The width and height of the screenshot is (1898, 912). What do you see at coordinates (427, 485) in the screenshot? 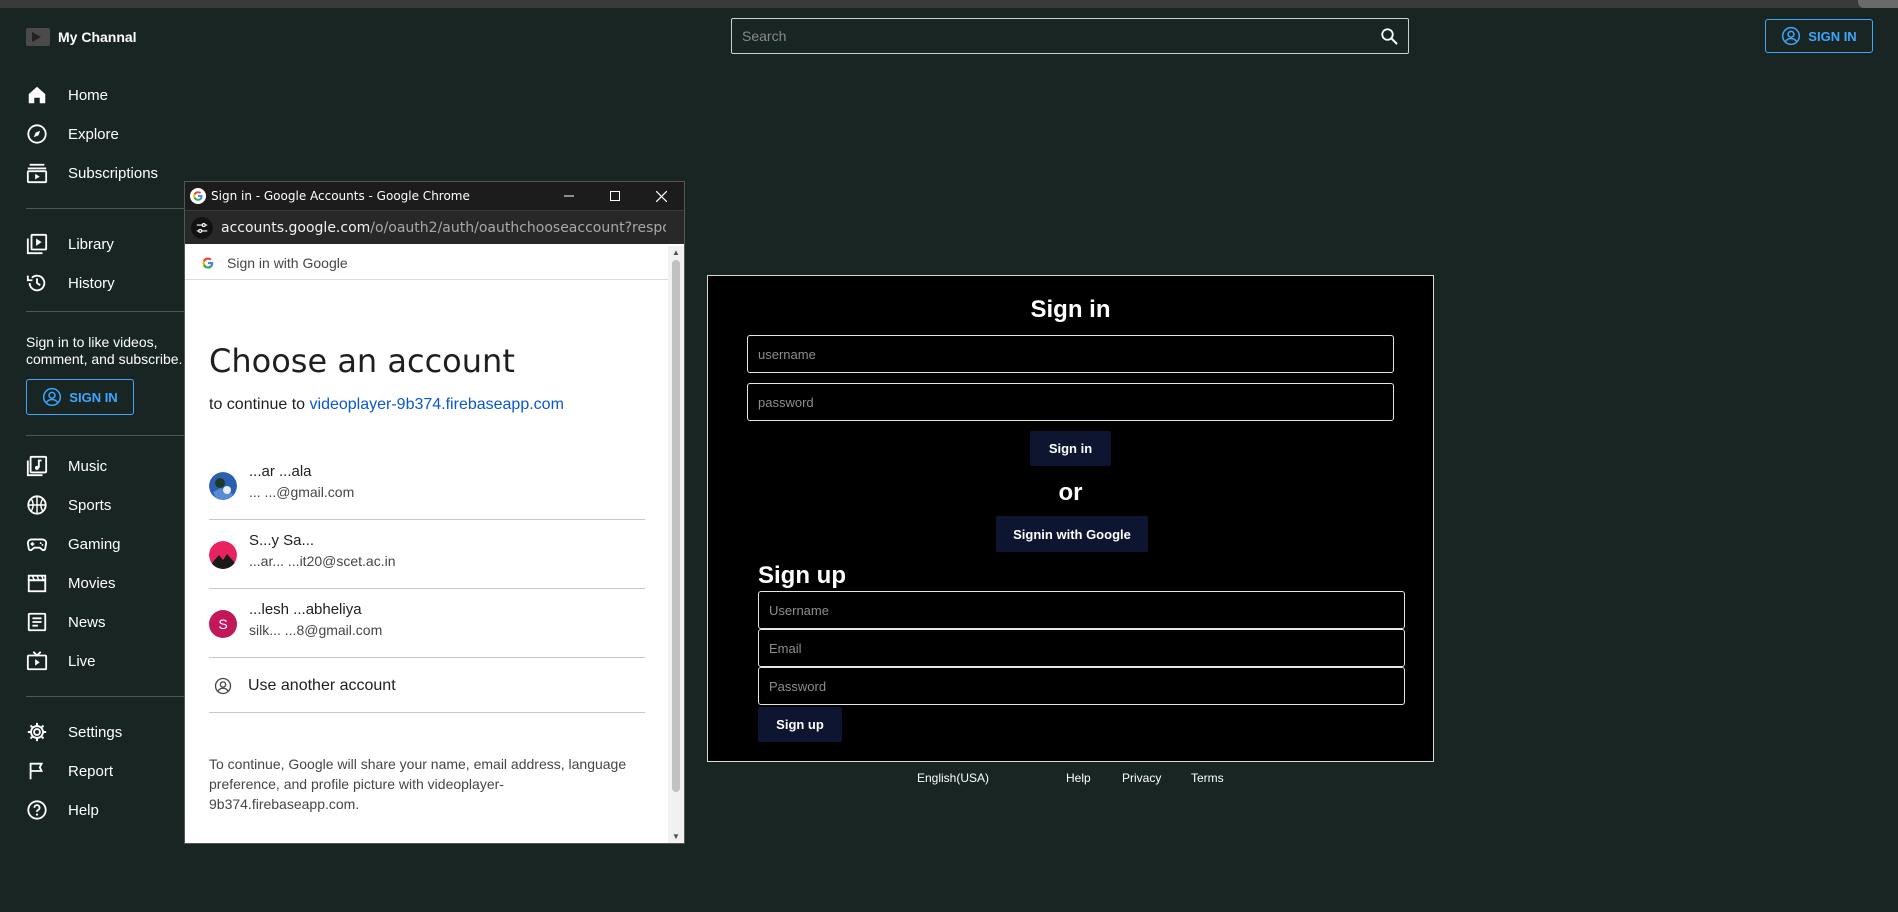
I see `account-item: ...ar ...ala ... ...@gmail.com` at bounding box center [427, 485].